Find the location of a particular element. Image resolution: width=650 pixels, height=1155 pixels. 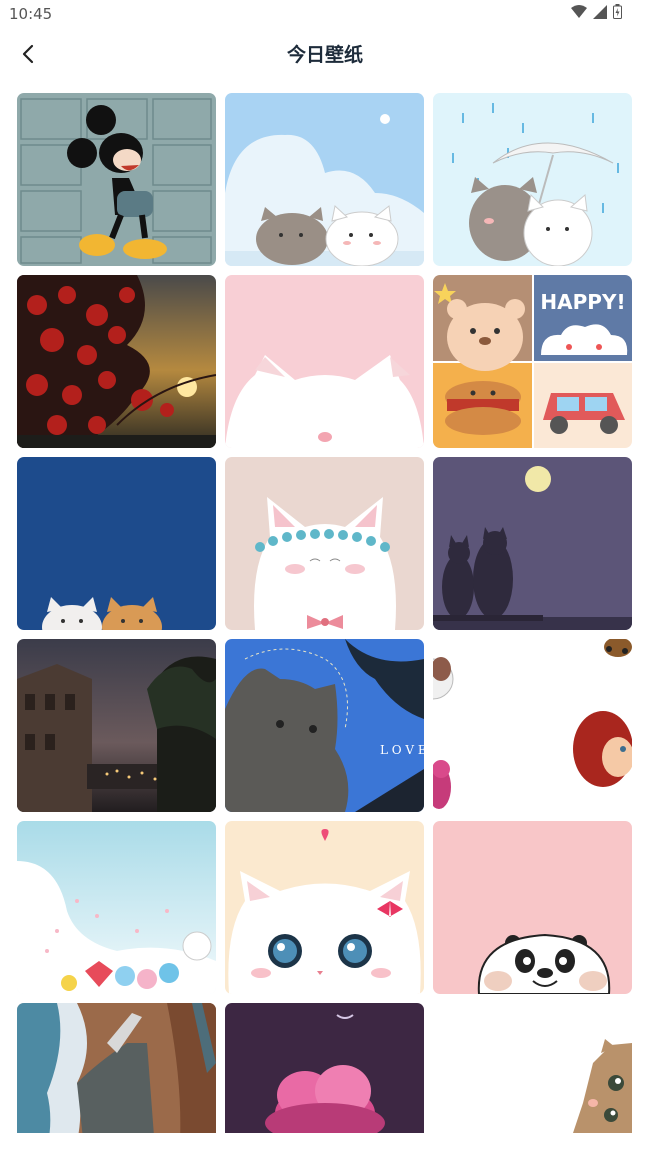

happy-text: HAPPY! is located at coordinates (582, 302).